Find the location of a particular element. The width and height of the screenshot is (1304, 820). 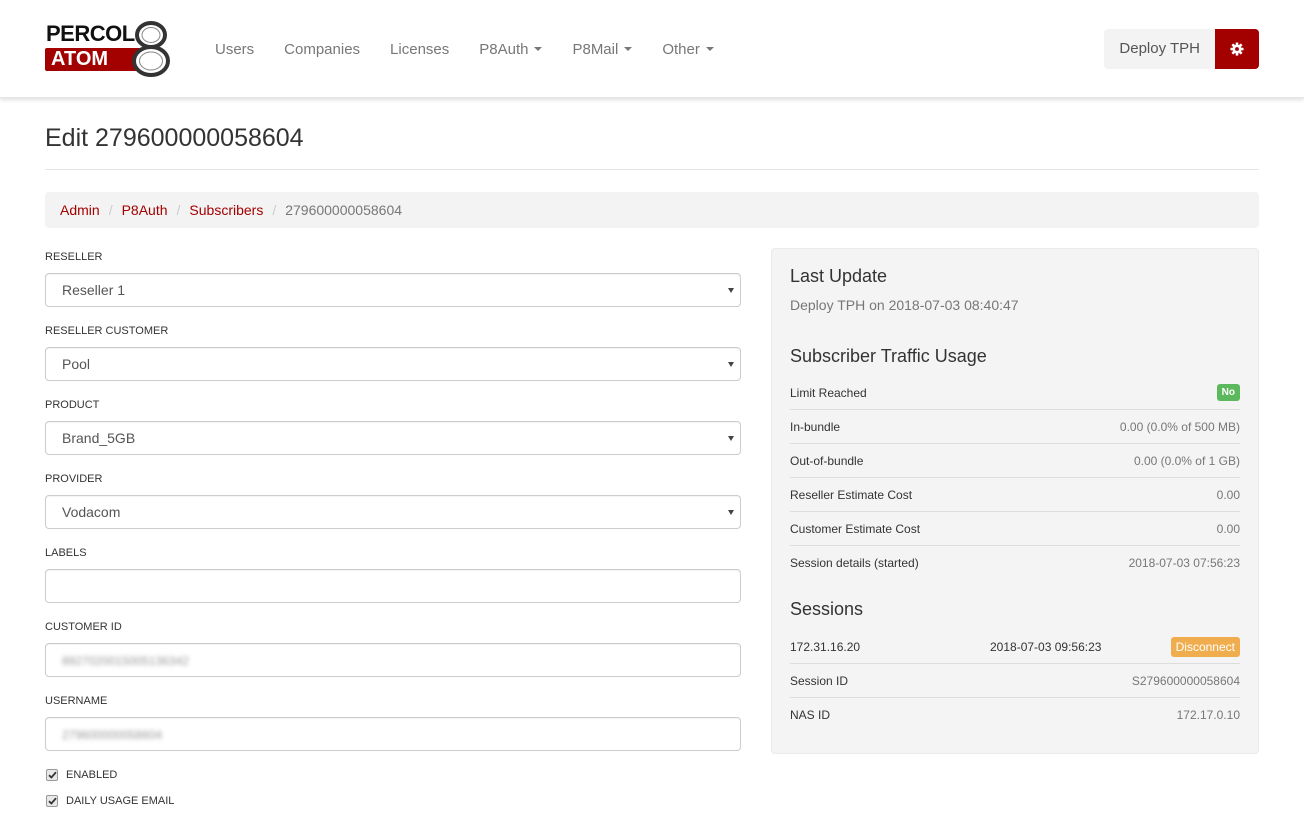

table-row: Out-of-bundle 0.00 (0.0% of 1 GB) is located at coordinates (1015, 461).